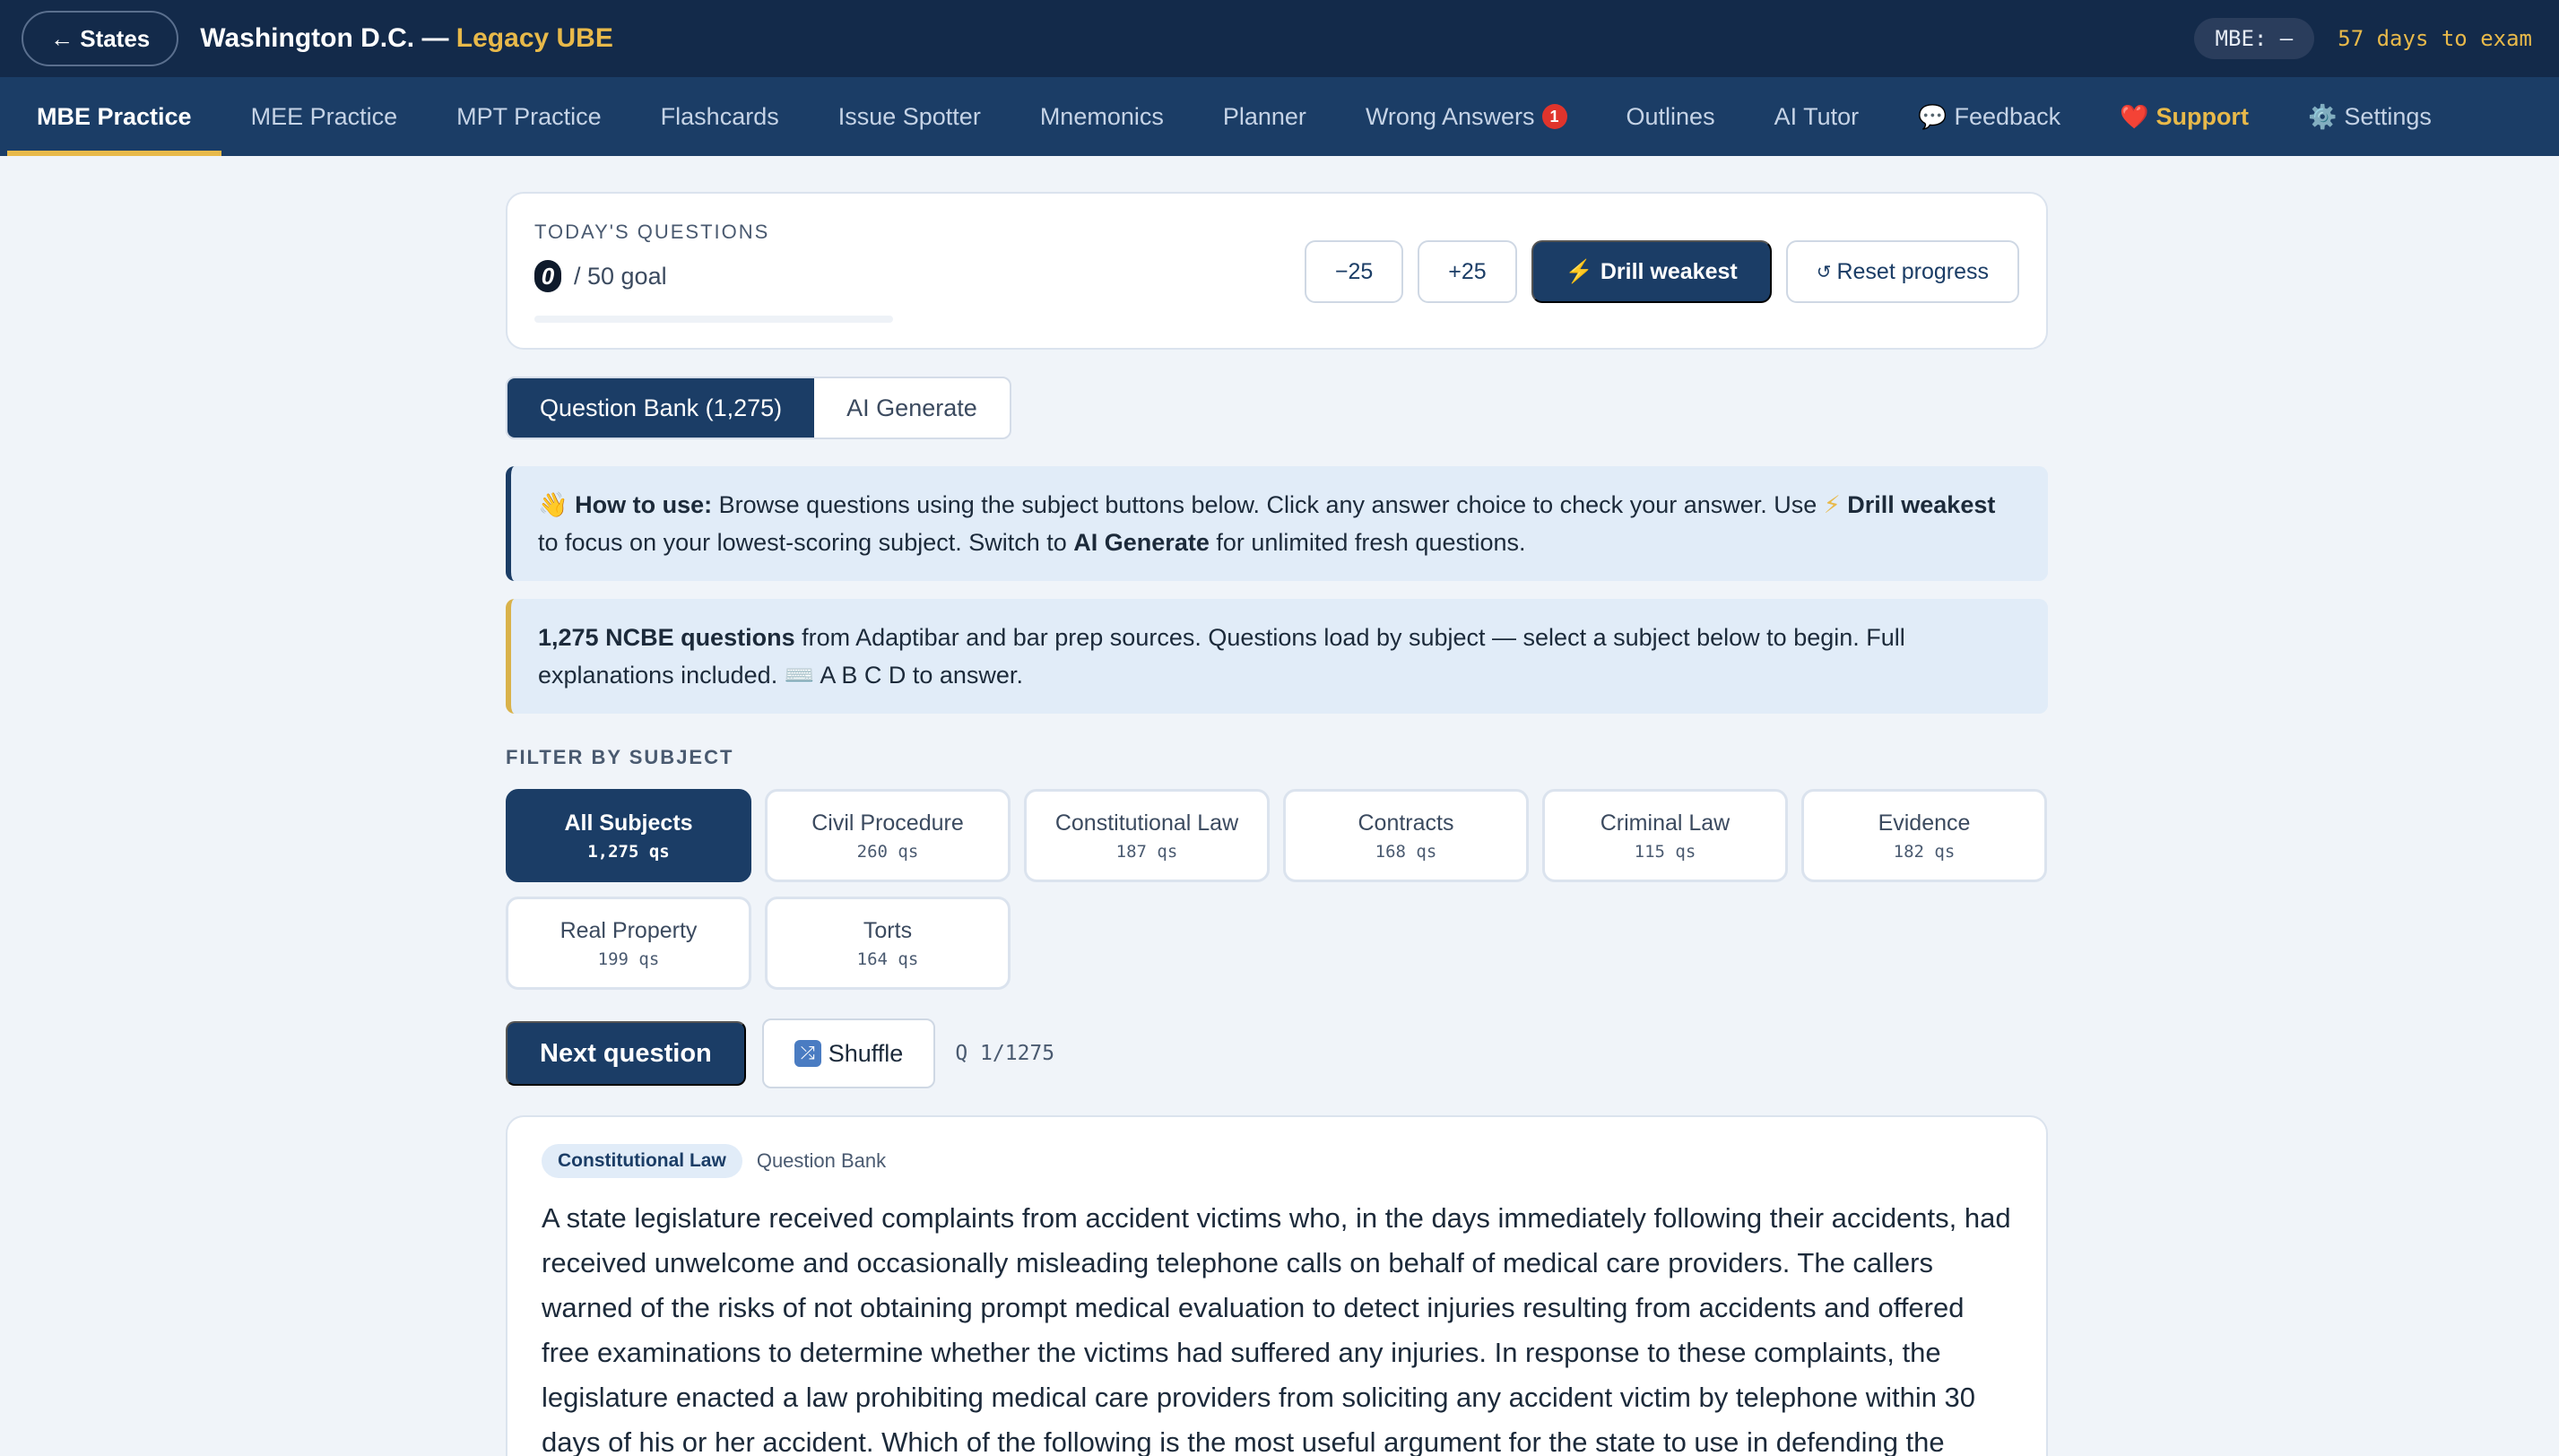 The image size is (2559, 1456). I want to click on subject-torts: Torts 164 qs, so click(888, 944).